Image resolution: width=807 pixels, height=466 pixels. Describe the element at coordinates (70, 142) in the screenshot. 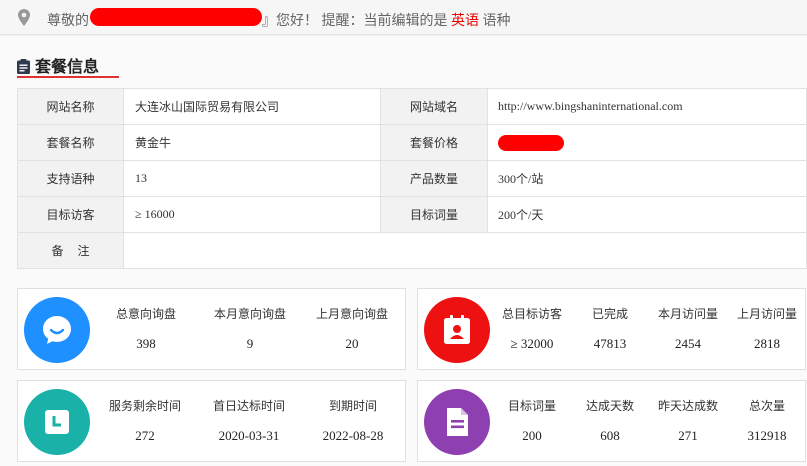

I see `plan-name-label: 套餐名称` at that location.